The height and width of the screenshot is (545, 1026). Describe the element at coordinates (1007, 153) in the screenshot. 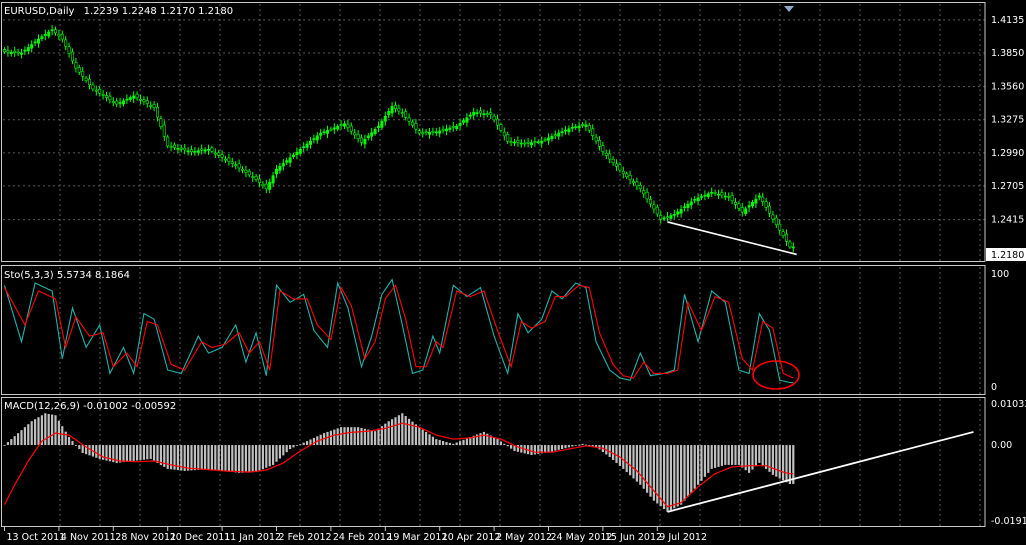

I see `price-tick-label: 1.2990` at that location.